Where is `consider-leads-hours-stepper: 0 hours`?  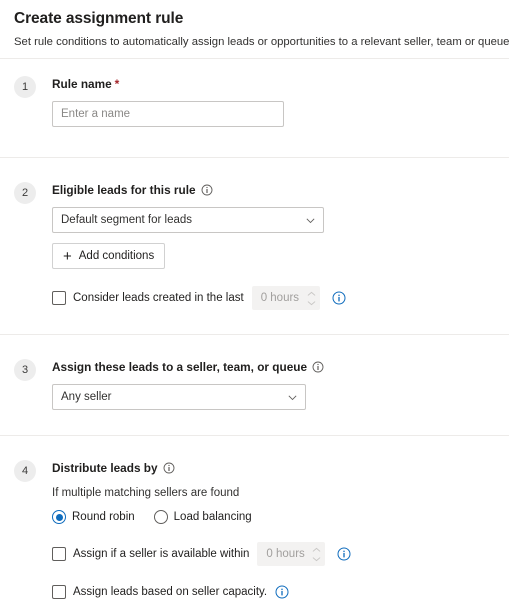
consider-leads-hours-stepper: 0 hours is located at coordinates (285, 298).